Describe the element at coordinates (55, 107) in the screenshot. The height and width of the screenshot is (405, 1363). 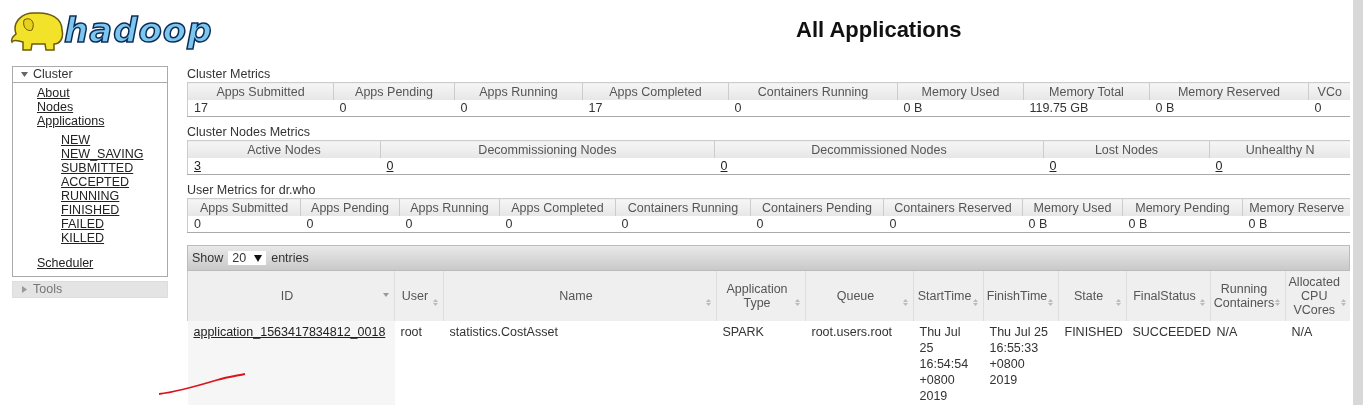
I see `sidebar-link: Nodes` at that location.